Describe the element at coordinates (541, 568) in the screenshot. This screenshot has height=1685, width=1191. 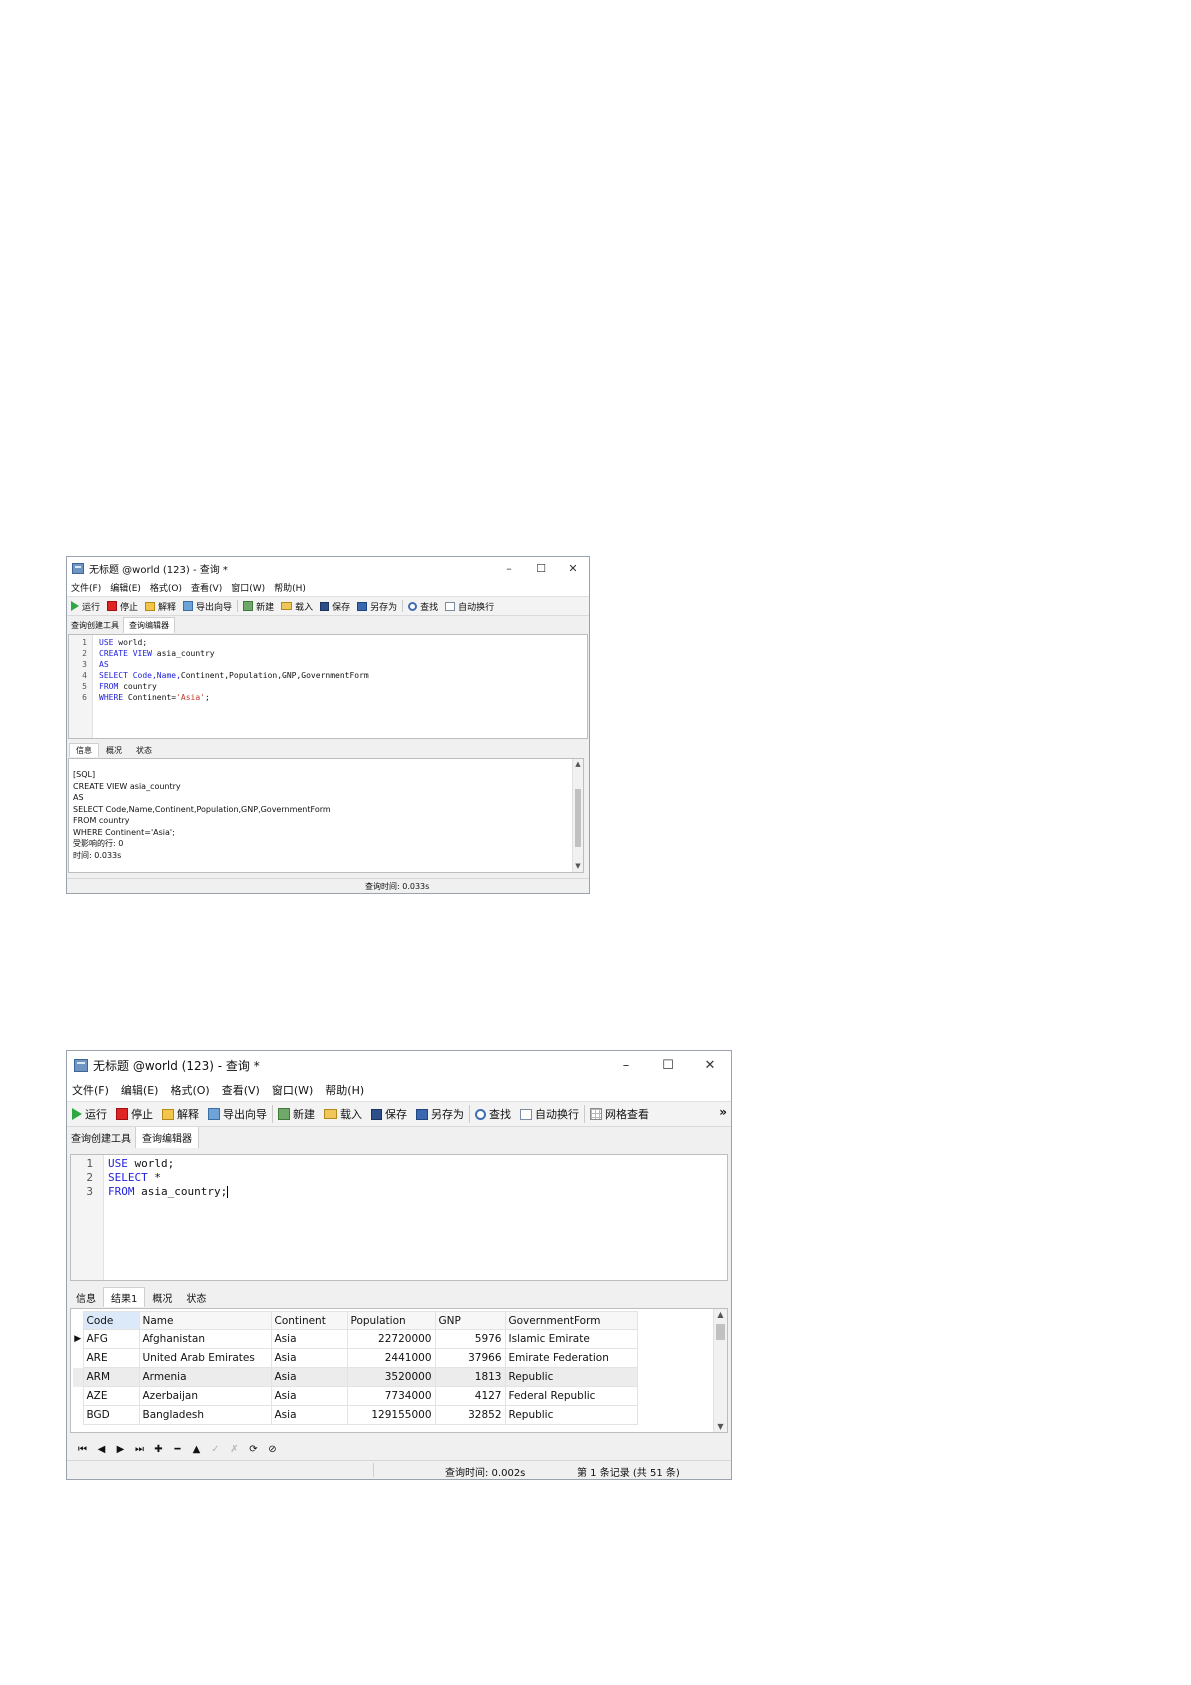
I see `maximize-button: ☐` at that location.